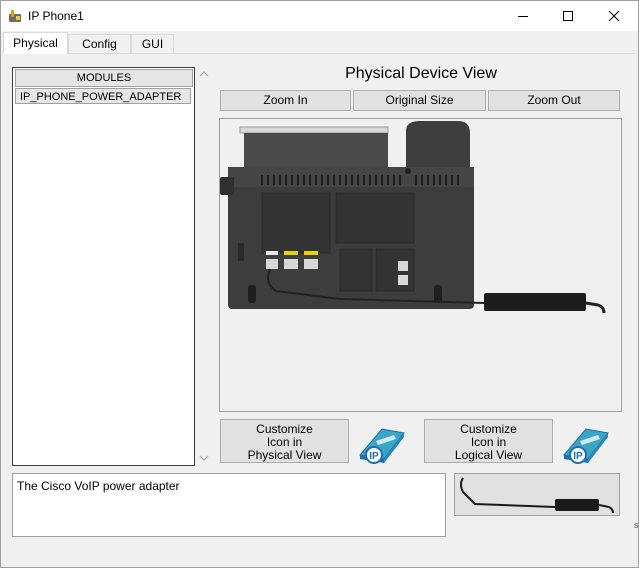 This screenshot has width=639, height=568. What do you see at coordinates (152, 43) in the screenshot?
I see `tab-gui: GUI` at bounding box center [152, 43].